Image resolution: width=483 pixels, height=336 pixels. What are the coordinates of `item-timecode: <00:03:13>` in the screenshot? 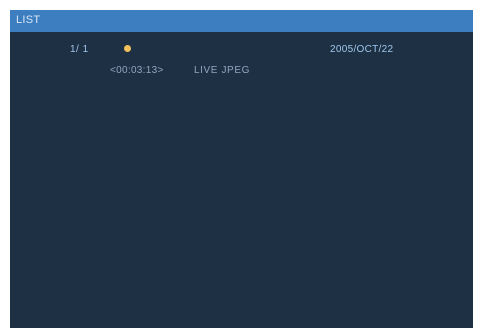 It's located at (137, 70).